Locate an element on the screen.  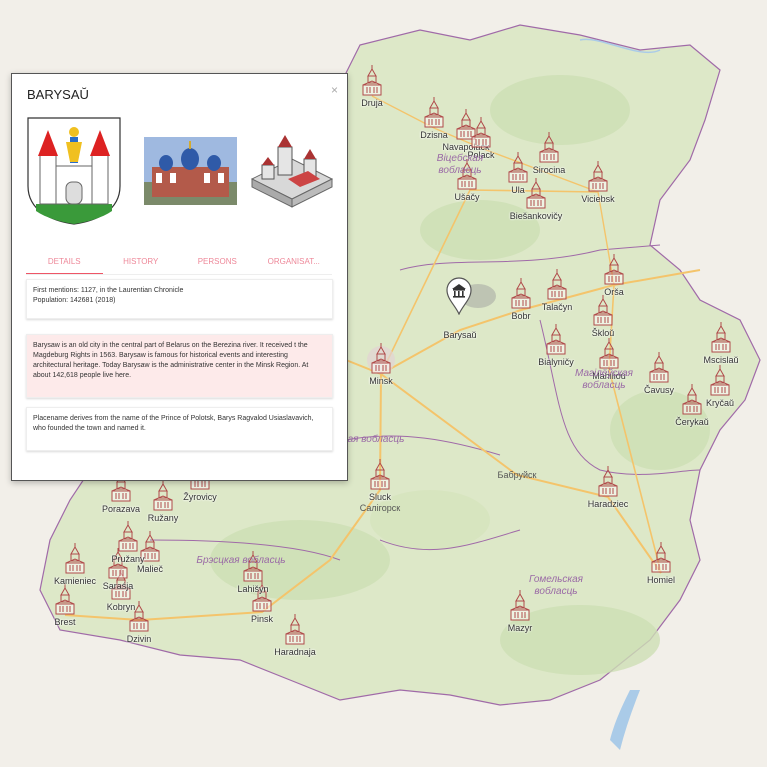
region-label: Віцебская вобласць is located at coordinates (460, 164).